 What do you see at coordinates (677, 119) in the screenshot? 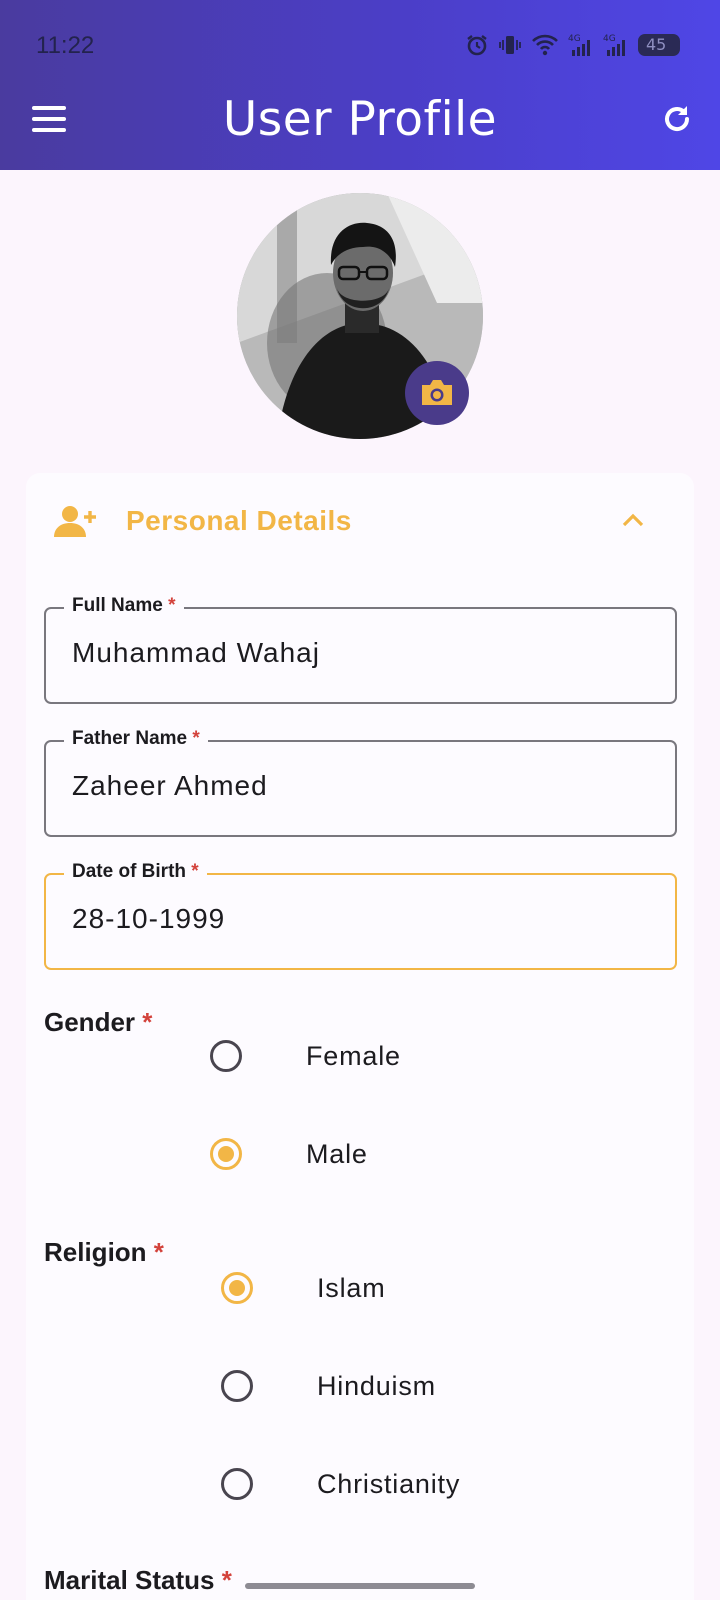
I see `refresh-icon` at bounding box center [677, 119].